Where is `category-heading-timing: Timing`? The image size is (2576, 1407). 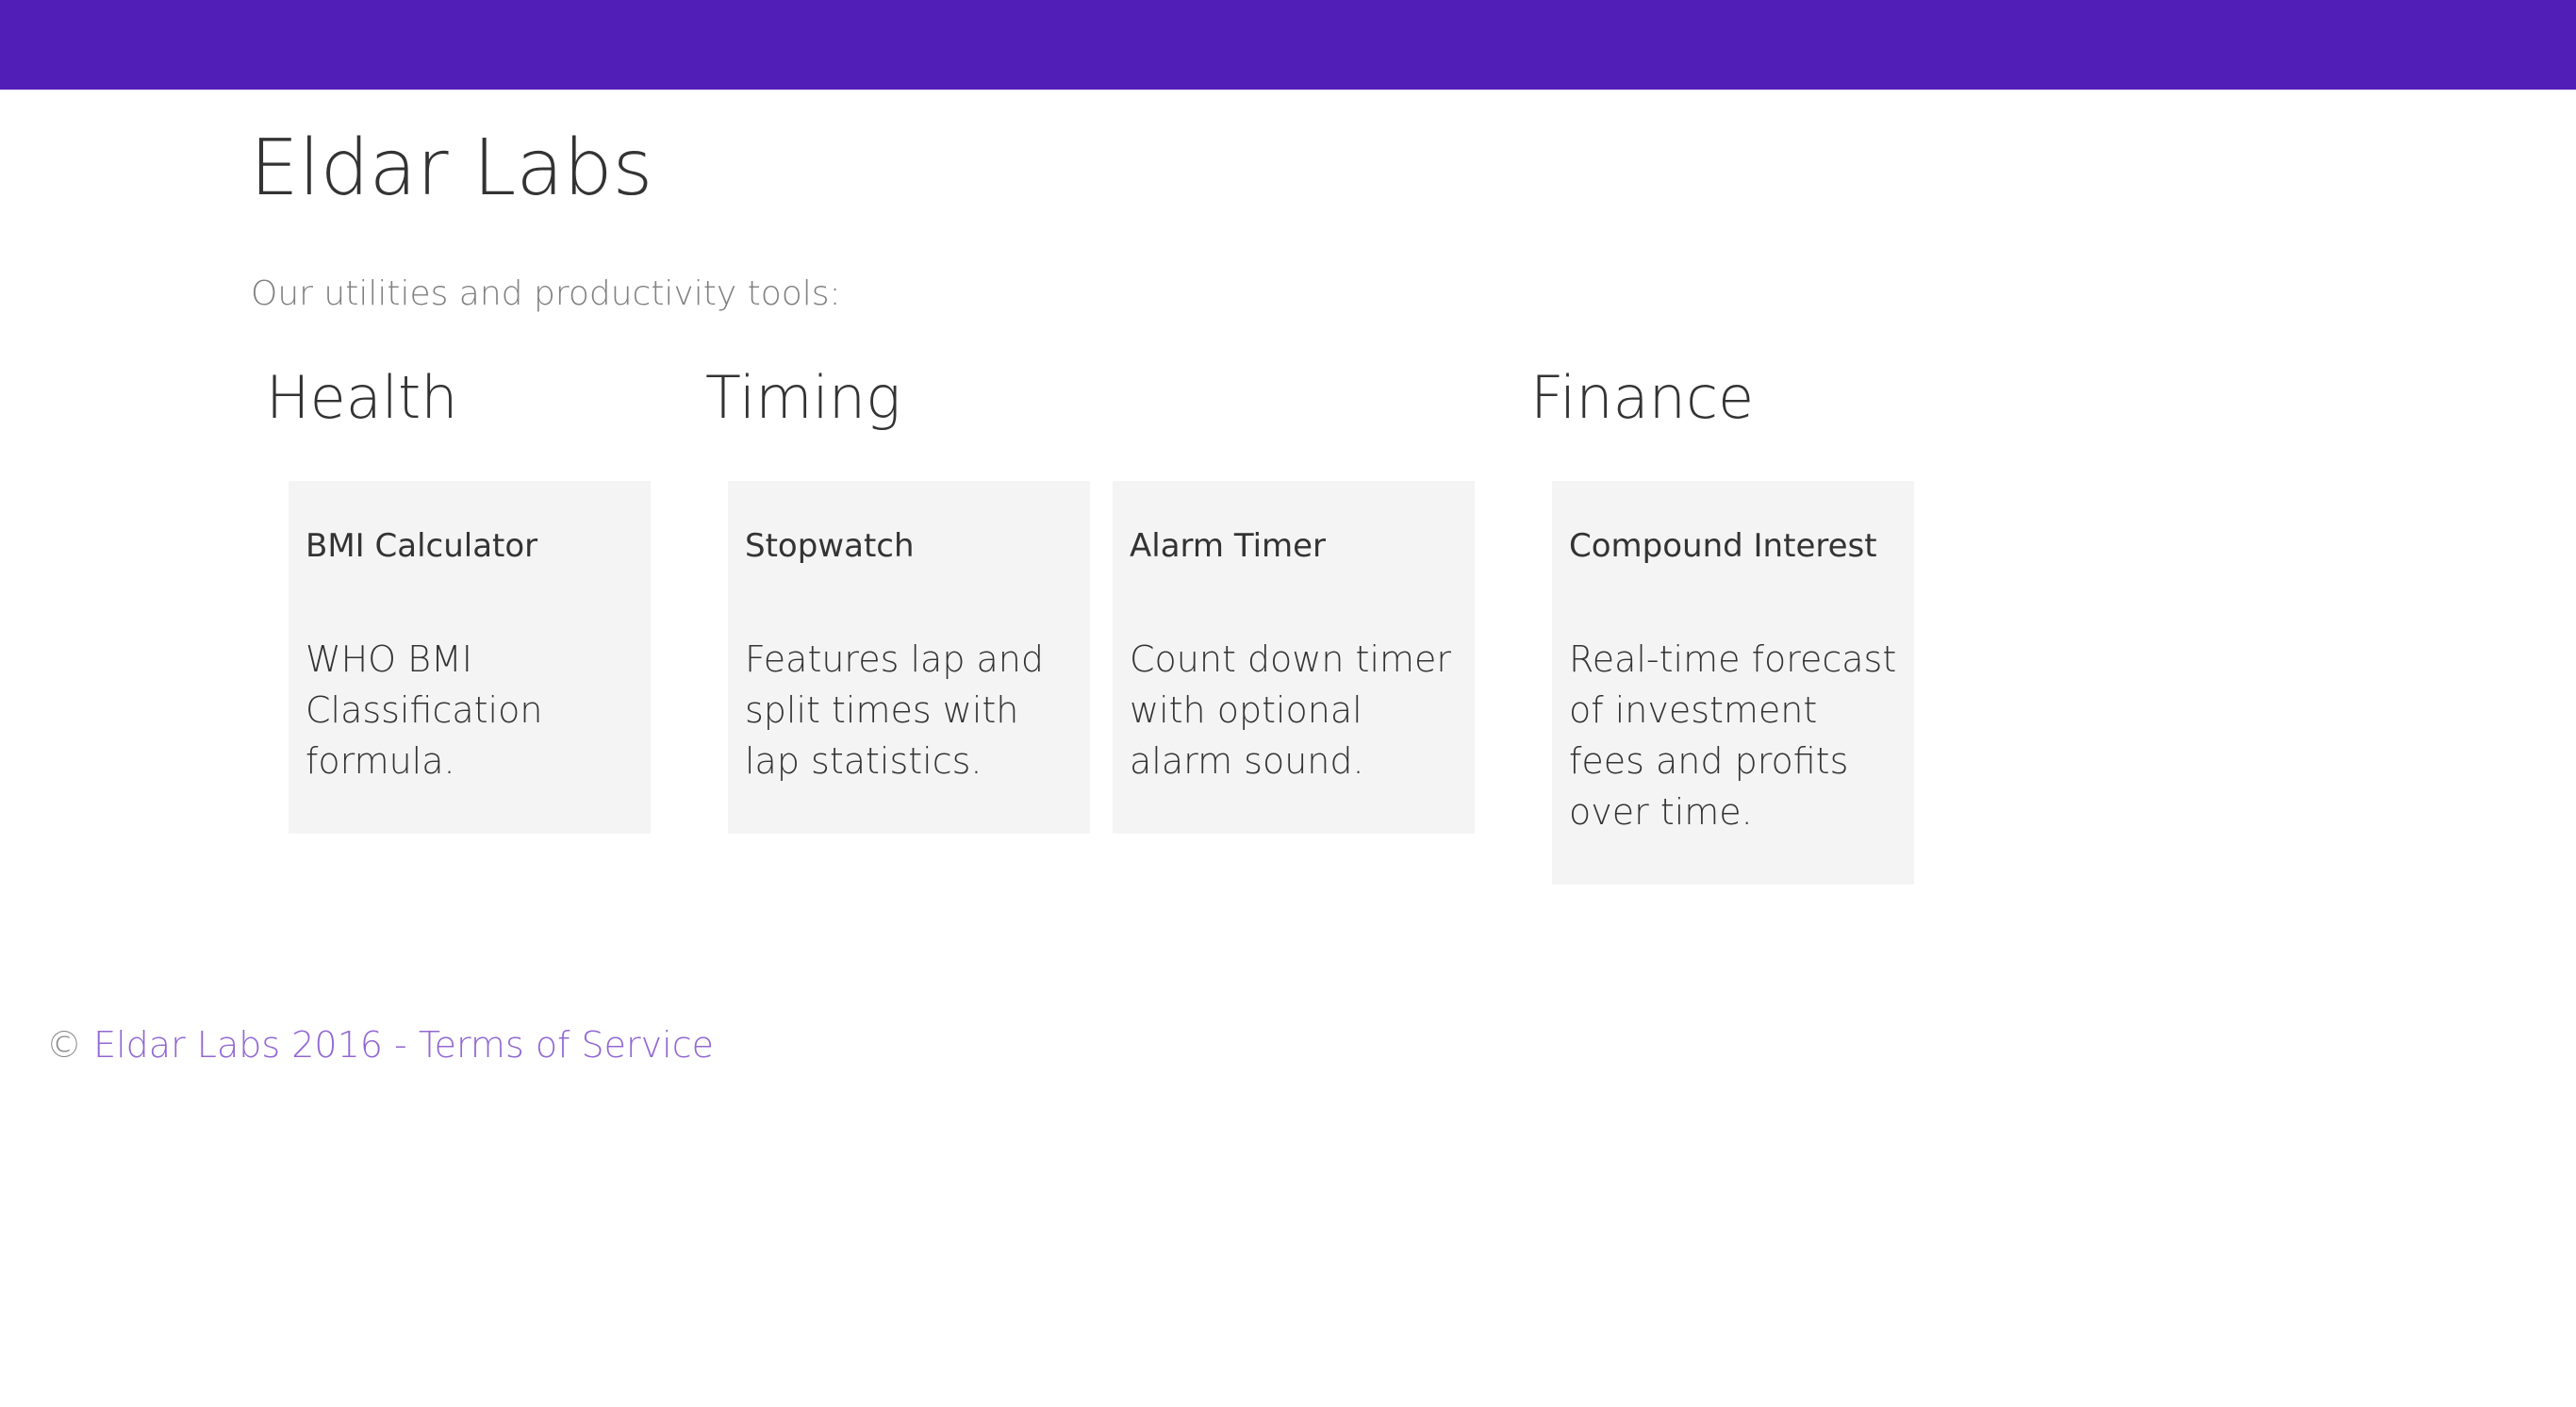
category-heading-timing: Timing is located at coordinates (803, 397).